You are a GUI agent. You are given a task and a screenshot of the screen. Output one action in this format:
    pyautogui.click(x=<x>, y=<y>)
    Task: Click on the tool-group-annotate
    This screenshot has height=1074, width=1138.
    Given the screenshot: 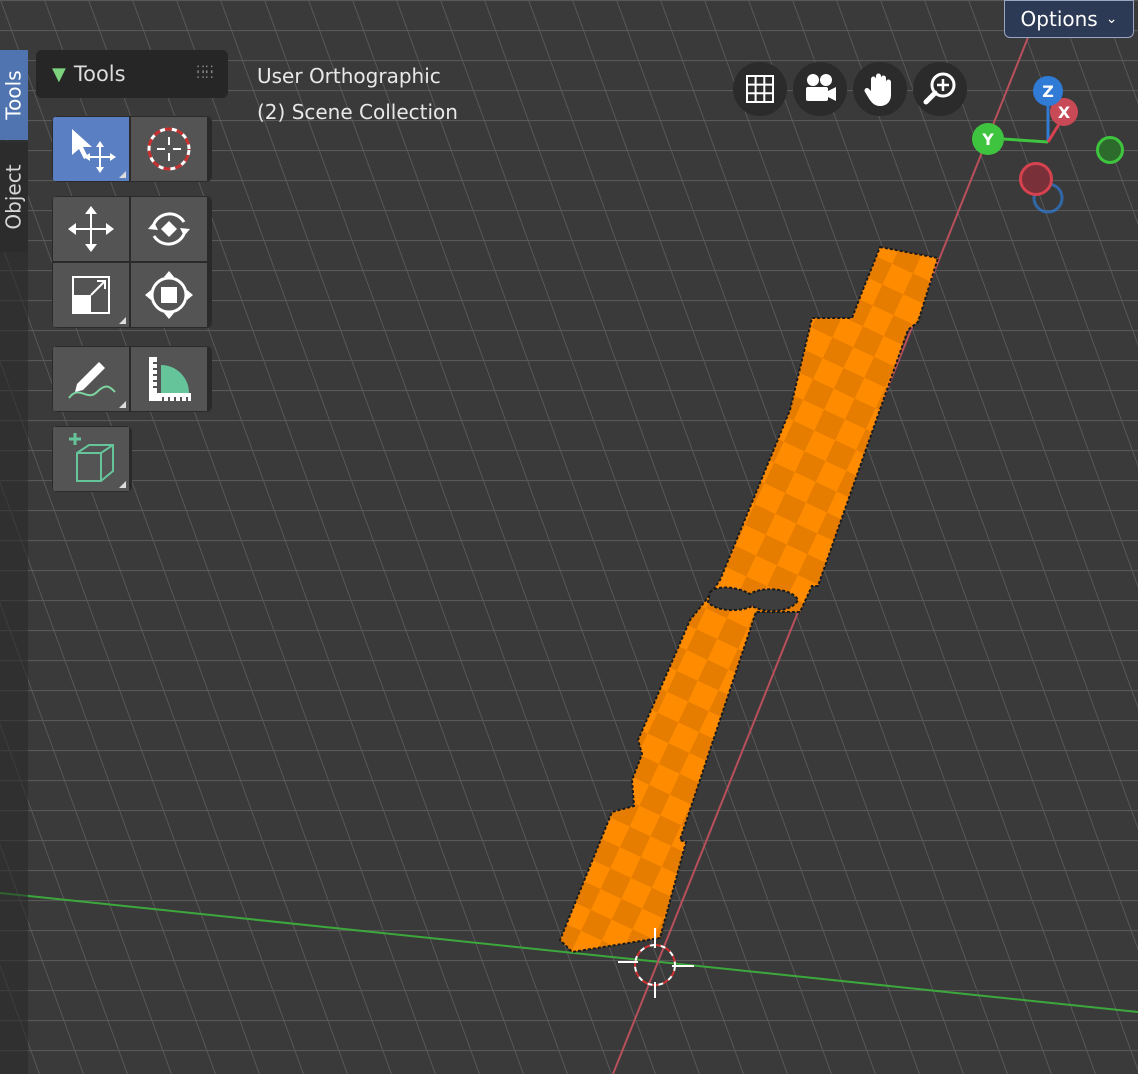 What is the action you would take?
    pyautogui.click(x=132, y=379)
    